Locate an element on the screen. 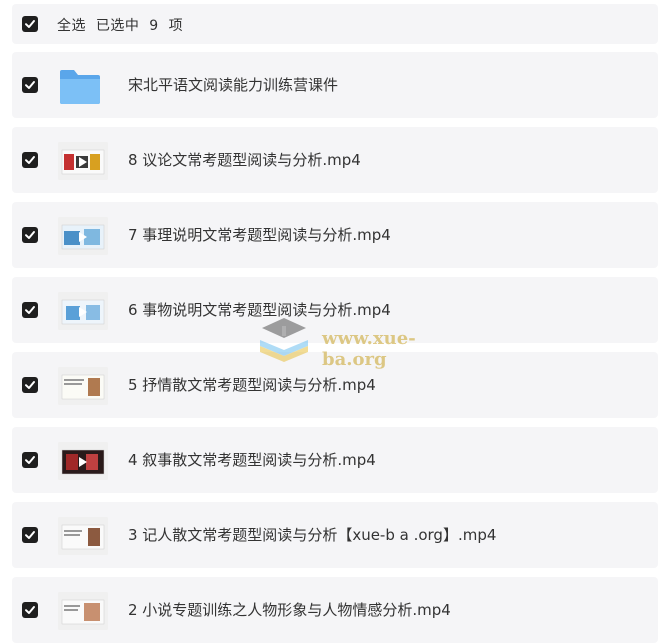 The height and width of the screenshot is (643, 658). file-name: 2 小说专题训练之人物形象与人物情感分析.mp4 is located at coordinates (289, 610).